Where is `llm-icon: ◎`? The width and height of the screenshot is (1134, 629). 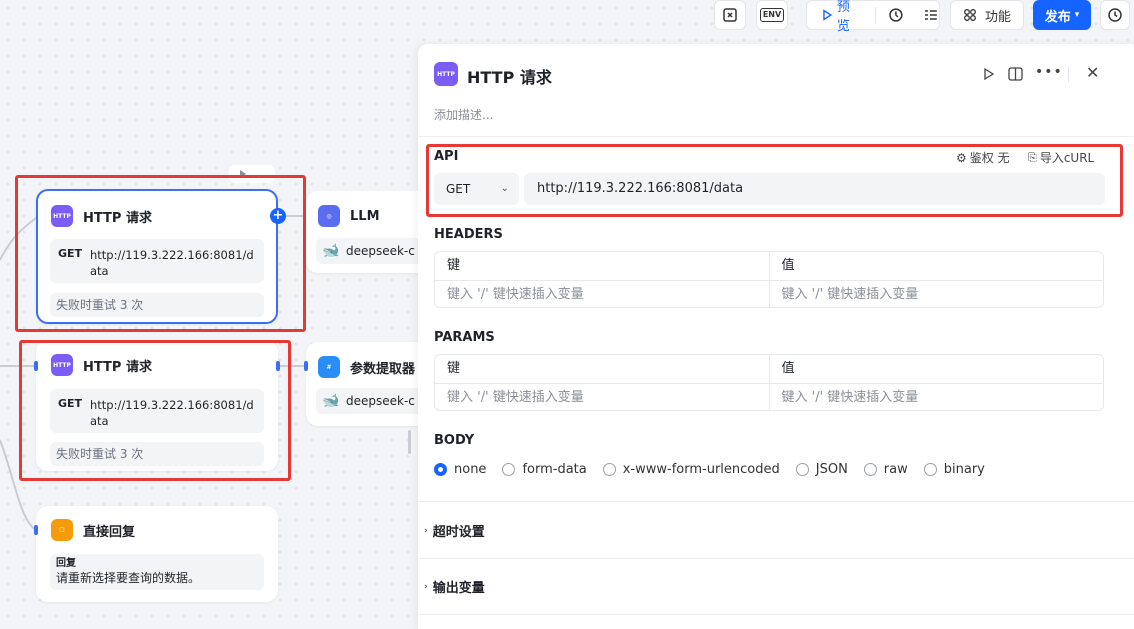 llm-icon: ◎ is located at coordinates (329, 216).